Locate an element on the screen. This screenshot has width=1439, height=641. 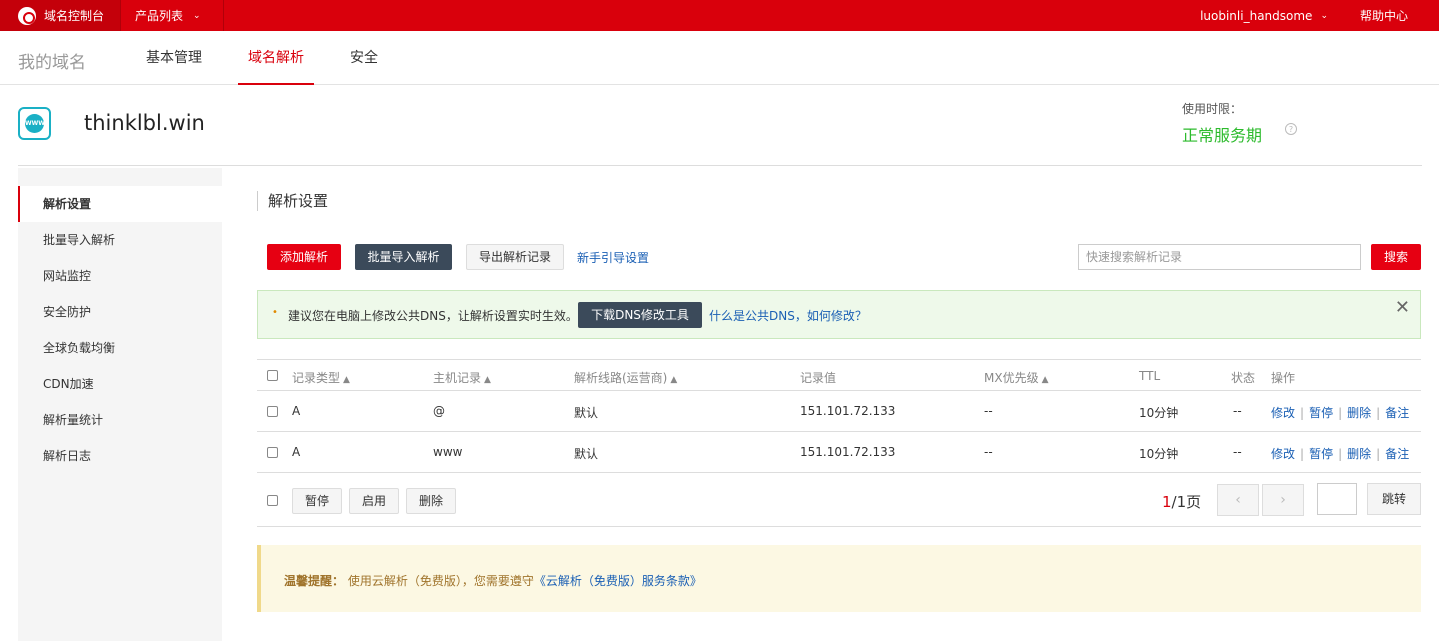
col-actions: 操作 is located at coordinates (1283, 378).